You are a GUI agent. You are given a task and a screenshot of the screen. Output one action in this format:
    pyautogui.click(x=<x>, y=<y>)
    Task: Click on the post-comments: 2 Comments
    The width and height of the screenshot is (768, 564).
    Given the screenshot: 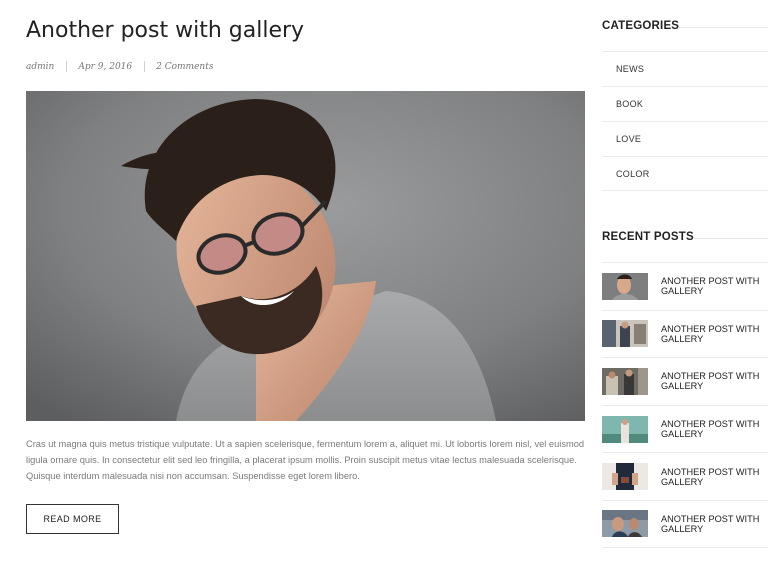 What is the action you would take?
    pyautogui.click(x=184, y=67)
    